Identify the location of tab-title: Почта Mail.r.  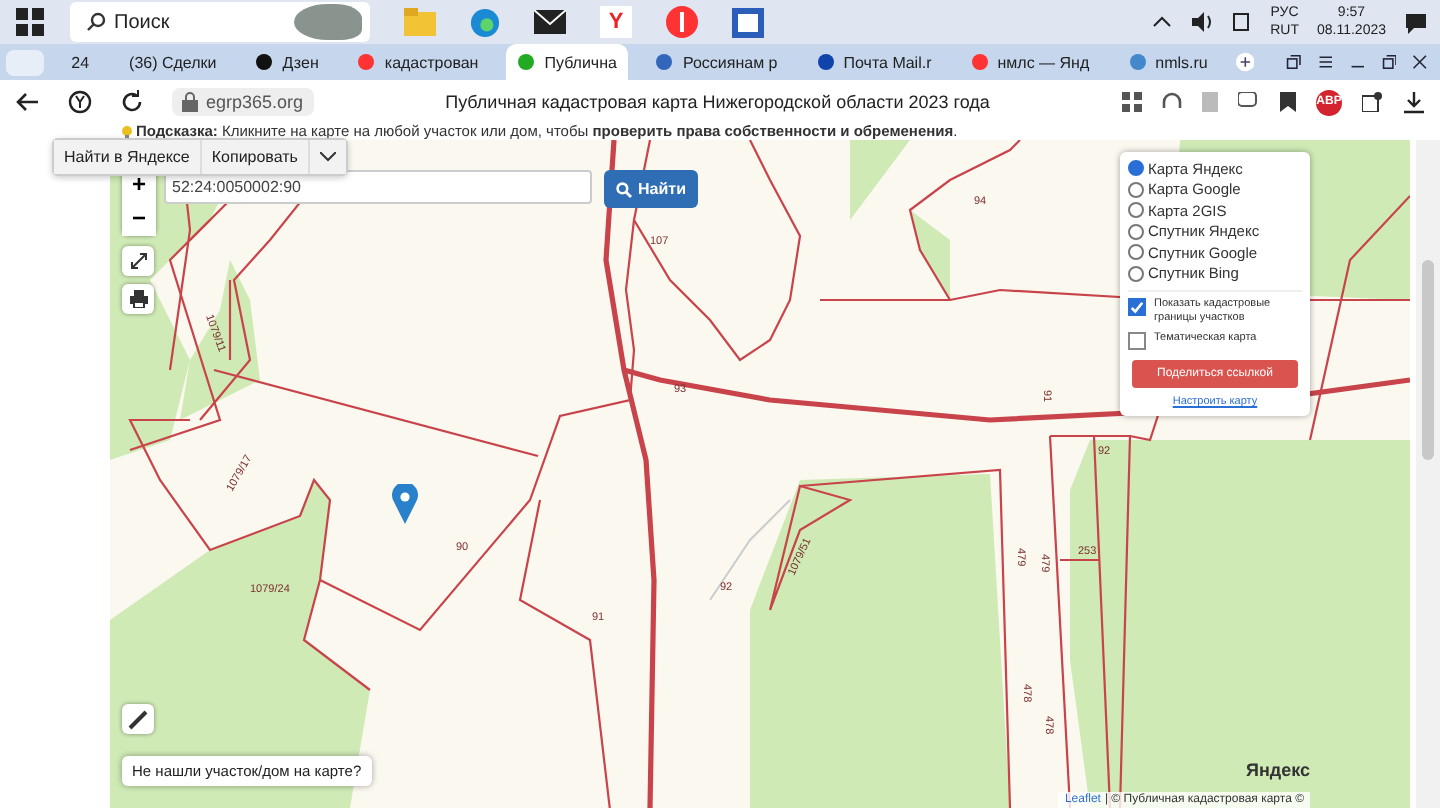
(887, 62).